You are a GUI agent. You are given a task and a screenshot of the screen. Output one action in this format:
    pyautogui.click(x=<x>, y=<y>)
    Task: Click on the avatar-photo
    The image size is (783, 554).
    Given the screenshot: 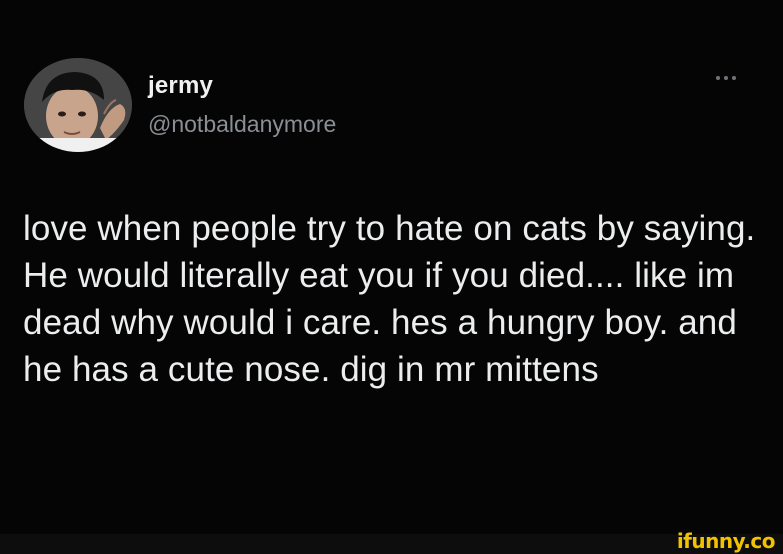 What is the action you would take?
    pyautogui.click(x=78, y=105)
    